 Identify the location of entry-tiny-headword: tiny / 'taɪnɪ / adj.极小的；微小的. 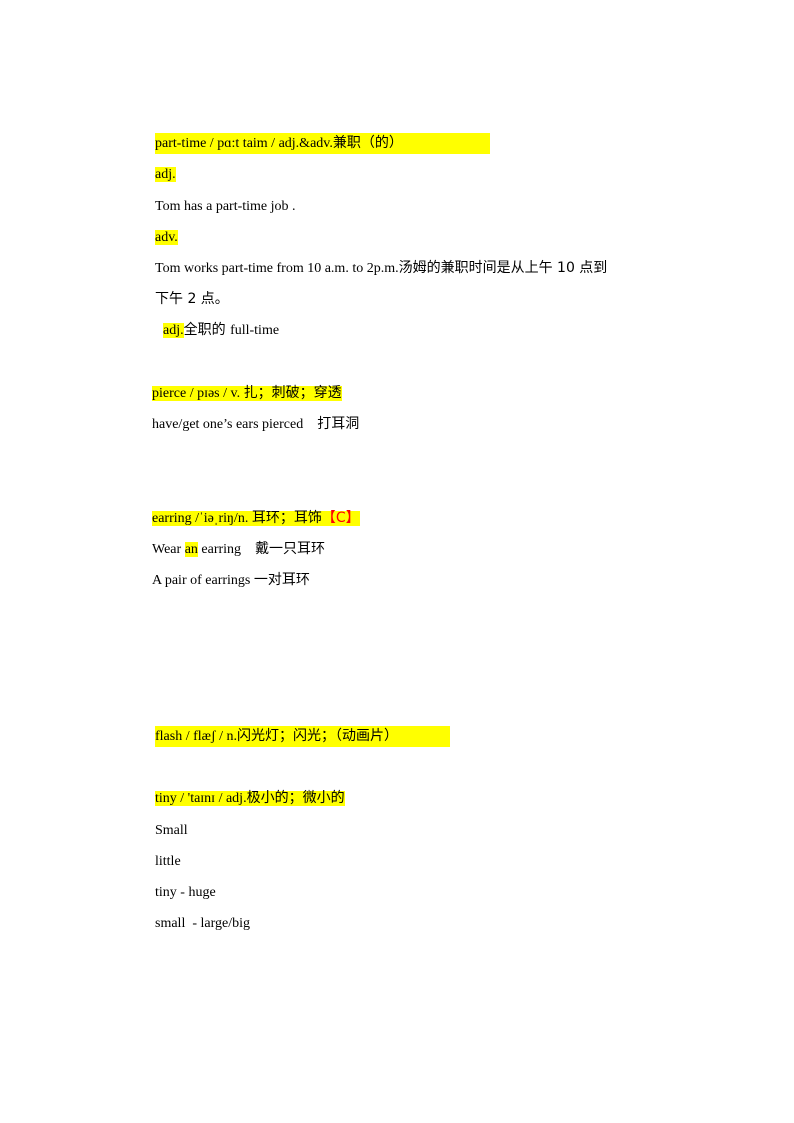
(250, 798).